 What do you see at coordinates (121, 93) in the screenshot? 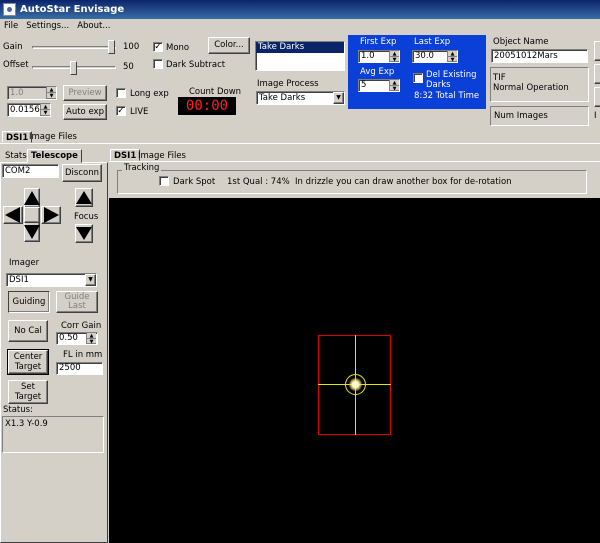
I see `long-exp-checkbox` at bounding box center [121, 93].